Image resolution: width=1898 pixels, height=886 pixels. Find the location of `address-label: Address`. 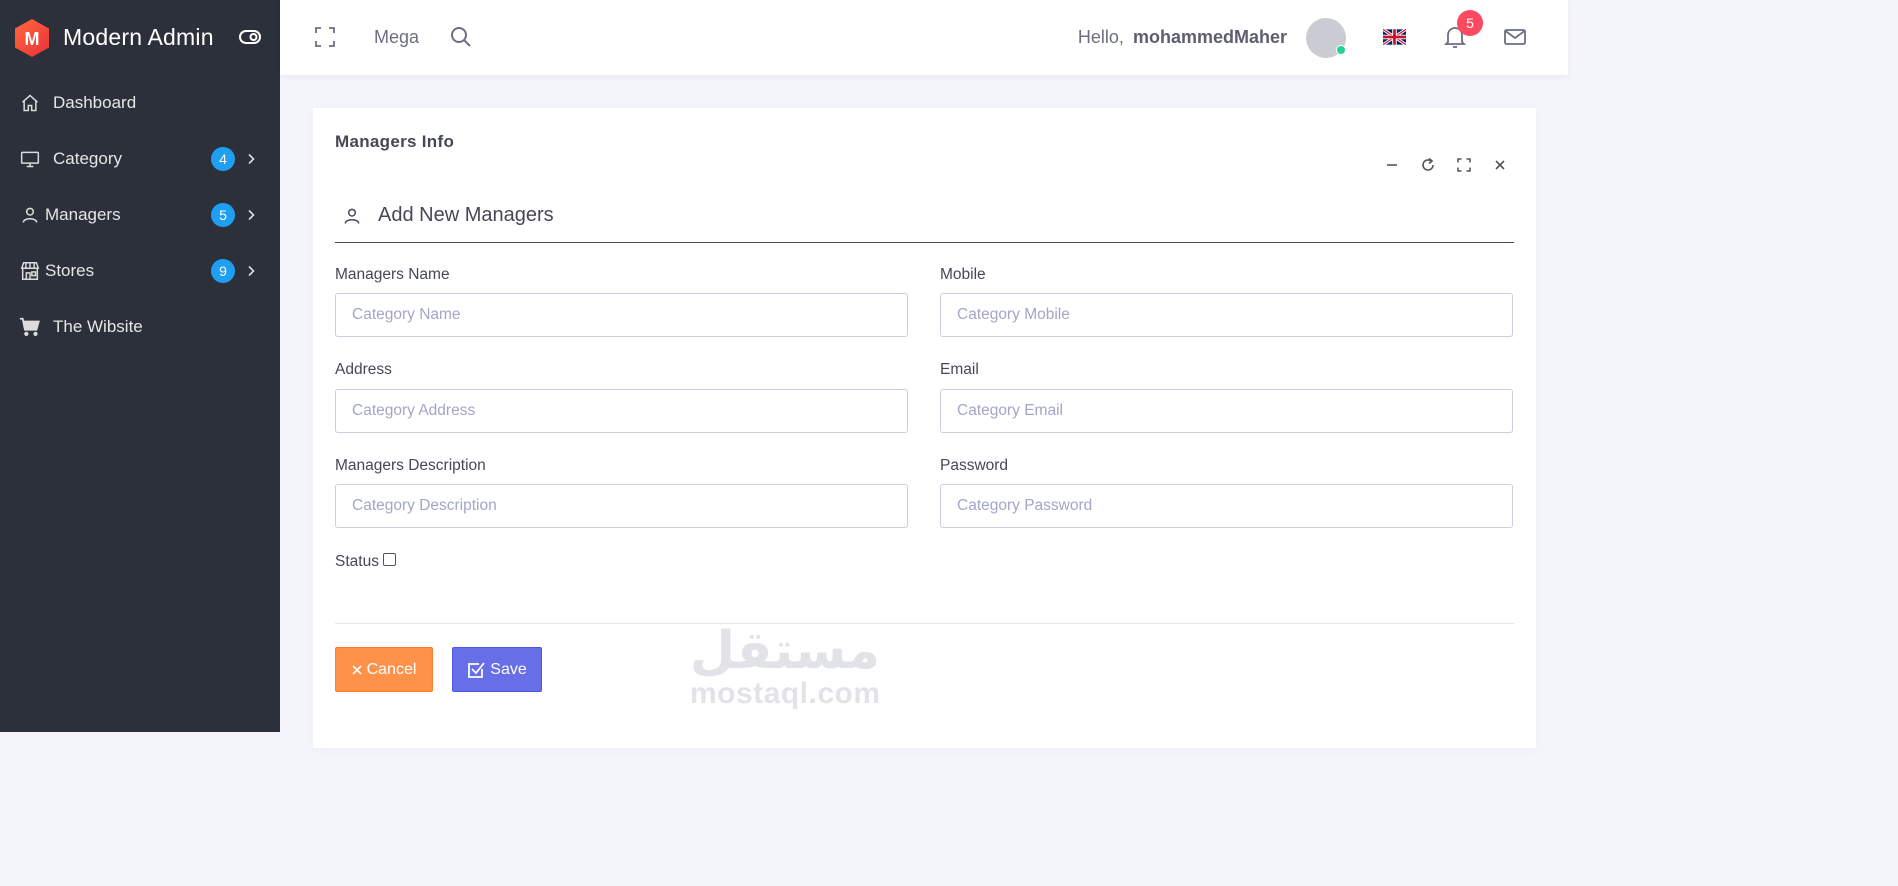

address-label: Address is located at coordinates (363, 369).